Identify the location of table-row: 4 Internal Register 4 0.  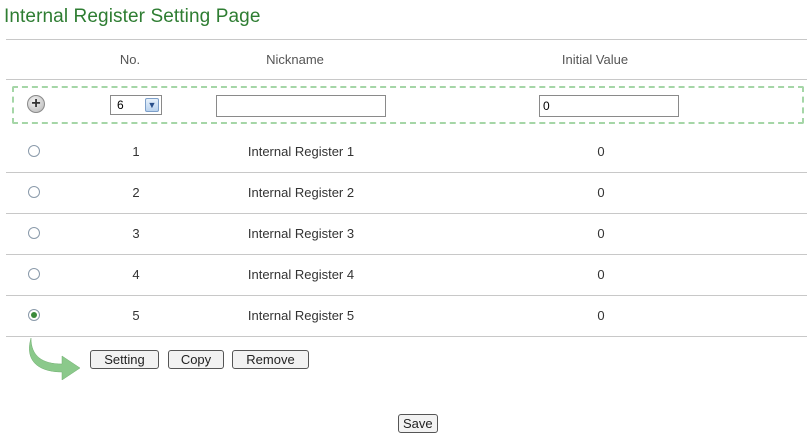
(406, 275).